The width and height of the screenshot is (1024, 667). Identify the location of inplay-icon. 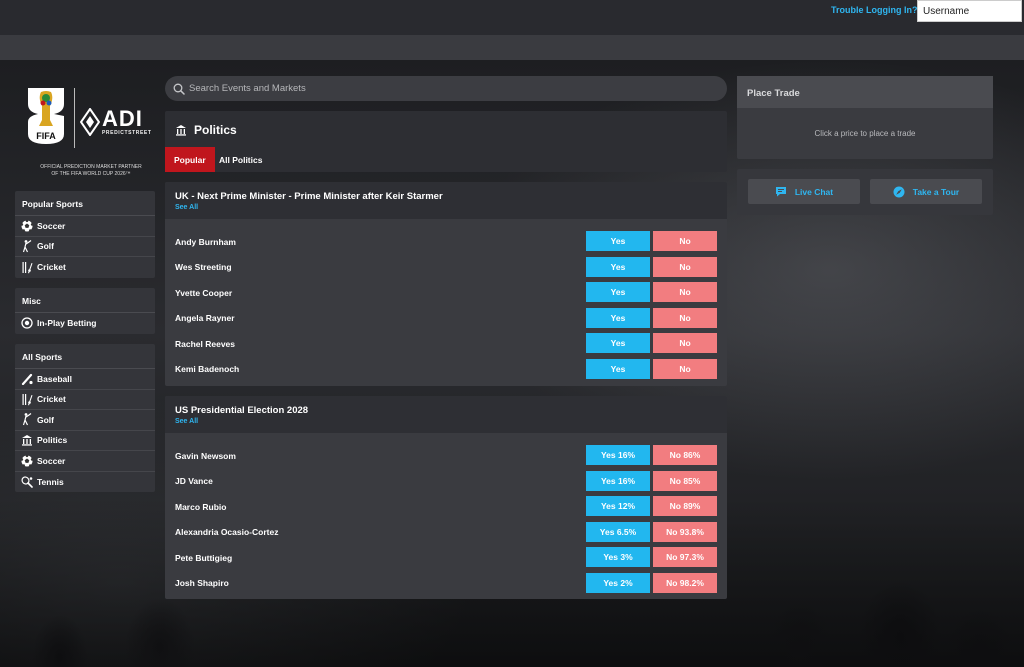
(27, 323).